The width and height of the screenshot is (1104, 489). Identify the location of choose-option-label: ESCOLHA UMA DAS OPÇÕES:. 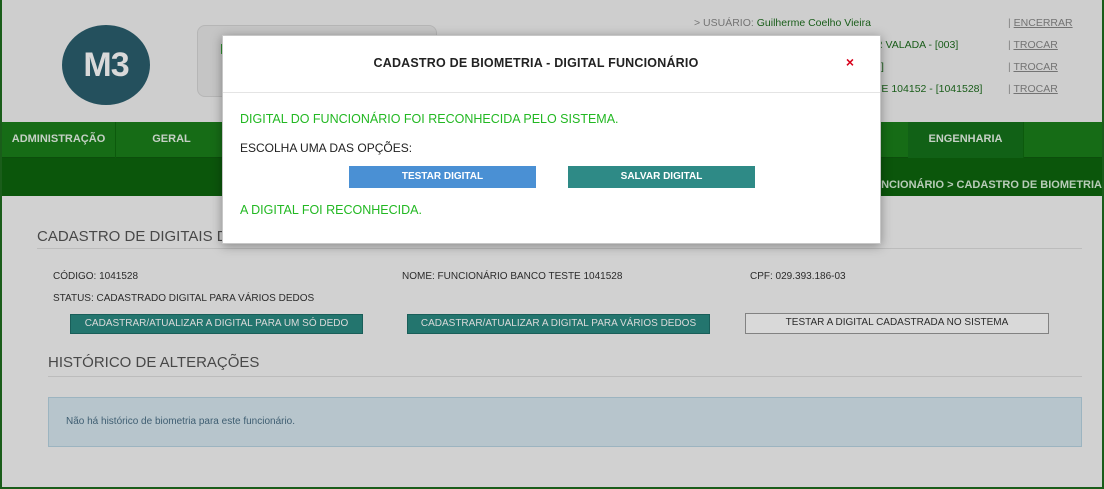
(326, 148).